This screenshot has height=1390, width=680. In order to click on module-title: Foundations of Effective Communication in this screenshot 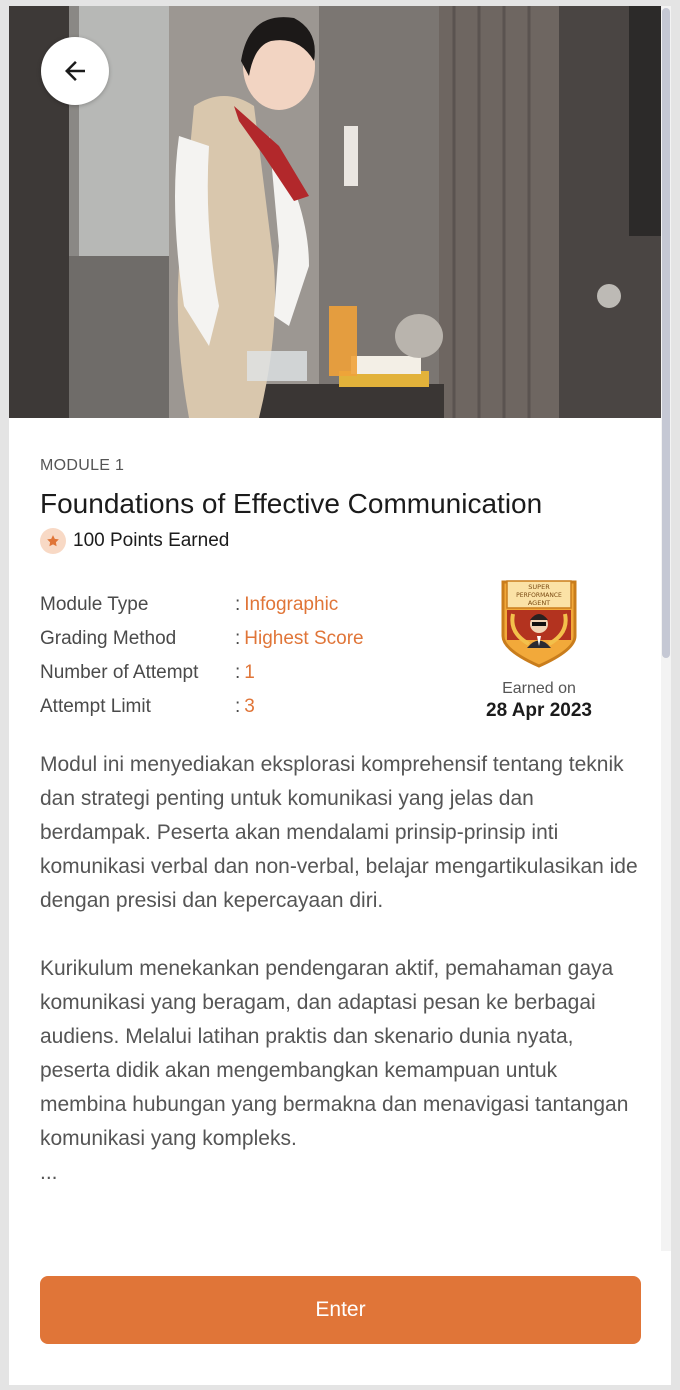, I will do `click(291, 503)`.